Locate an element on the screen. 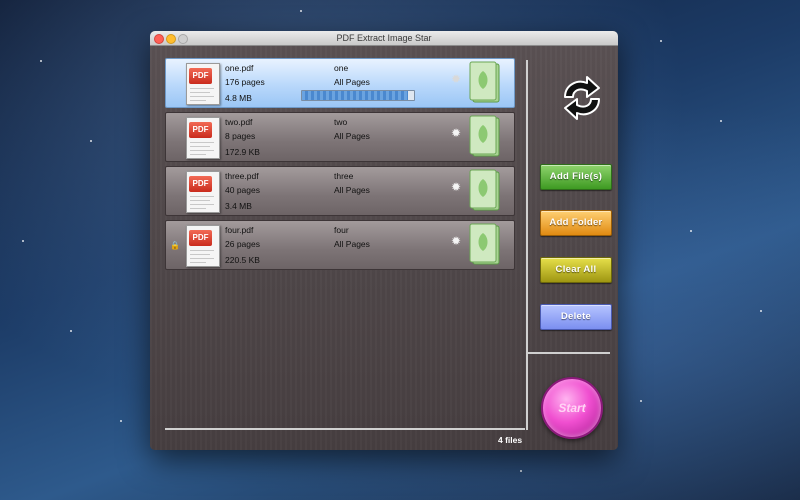 The image size is (800, 500). lock-icon: 🔒 is located at coordinates (175, 245).